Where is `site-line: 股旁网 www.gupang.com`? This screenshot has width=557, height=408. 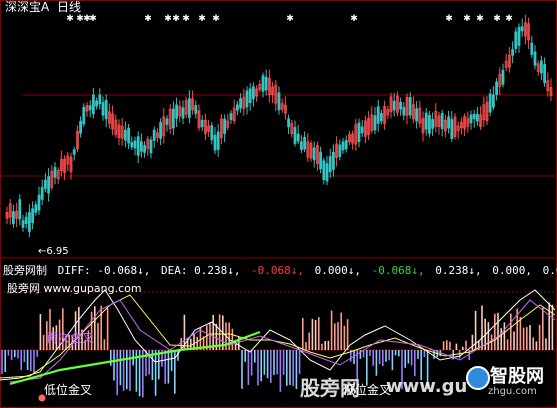
site-line: 股旁网 www.gupang.com is located at coordinates (74, 288).